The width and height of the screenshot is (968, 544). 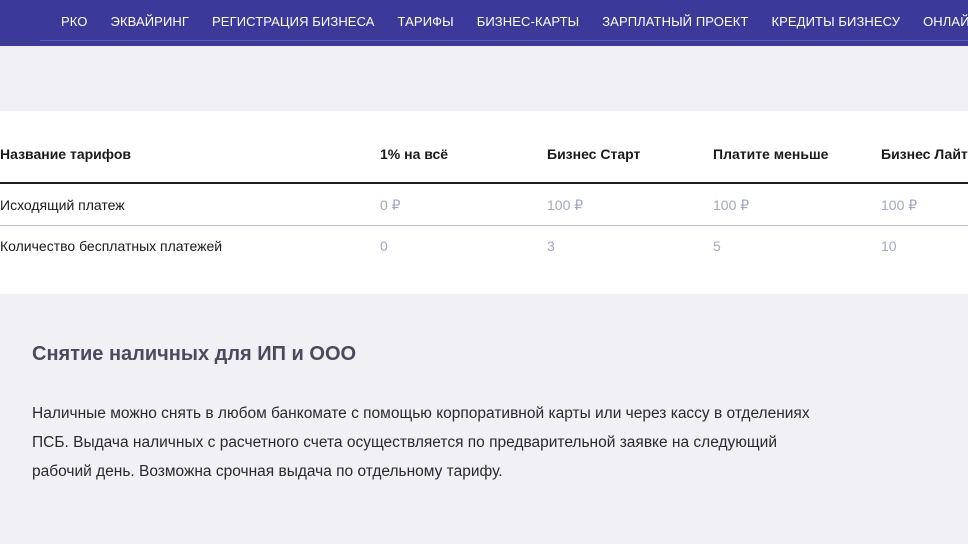 I want to click on row-divider, so click(x=484, y=225).